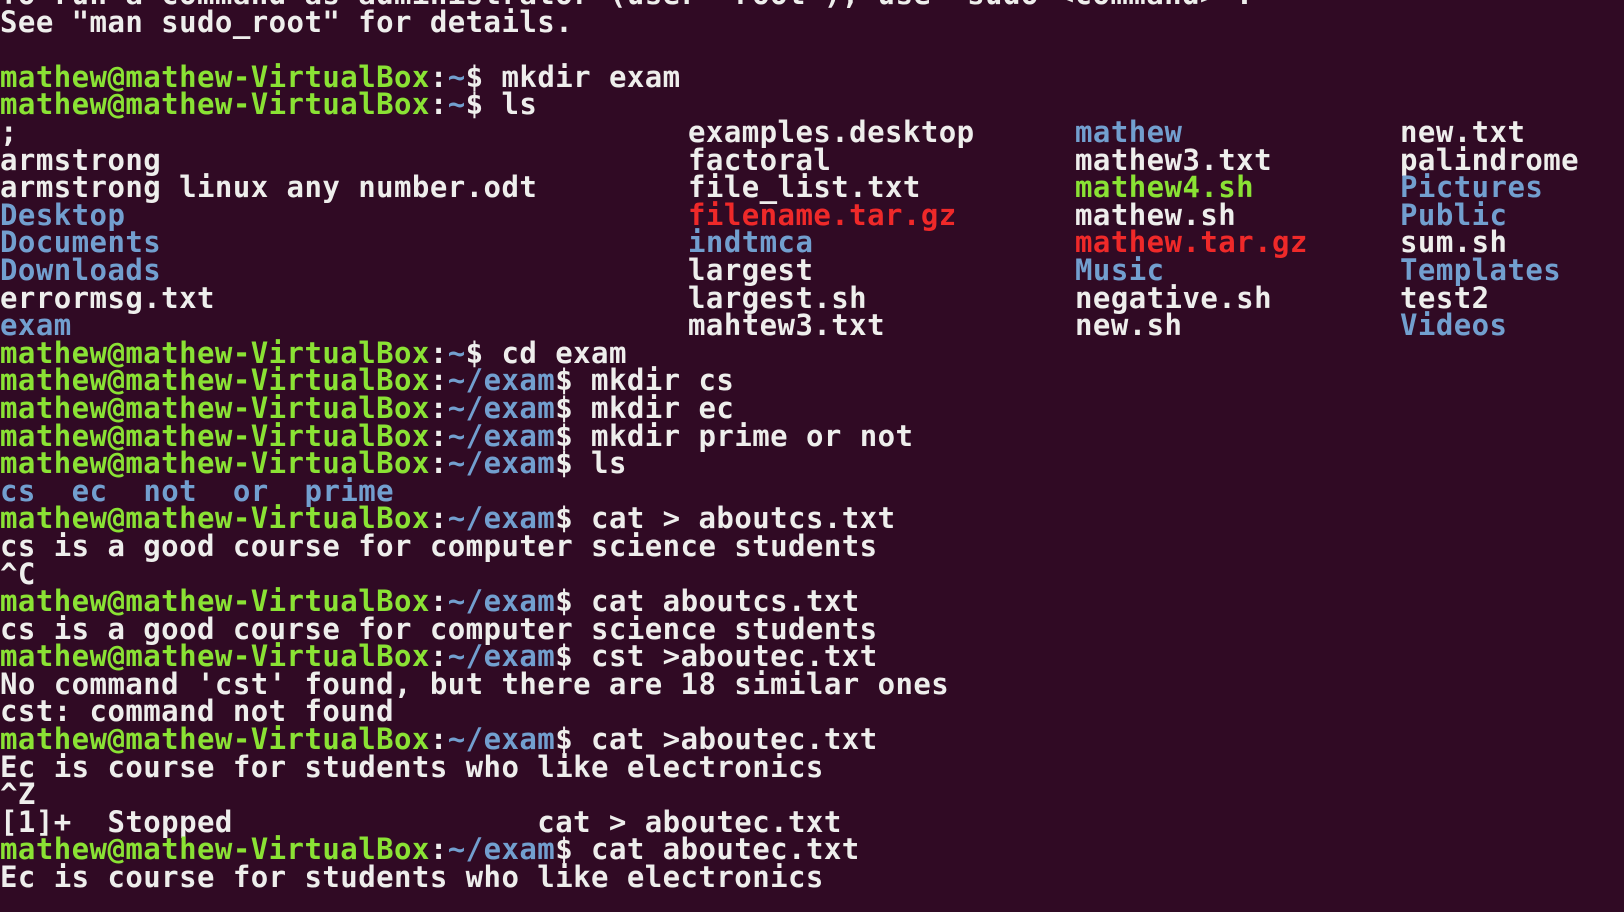 This screenshot has width=1624, height=912. Describe the element at coordinates (627, 104) in the screenshot. I see `prompt-line: mathew@mathew-VirtualBox:~$ ls` at that location.